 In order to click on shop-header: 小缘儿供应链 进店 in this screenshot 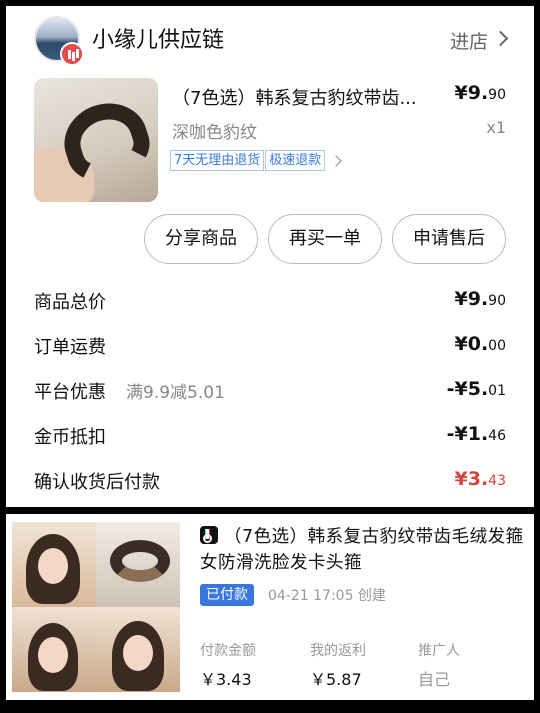, I will do `click(270, 39)`.